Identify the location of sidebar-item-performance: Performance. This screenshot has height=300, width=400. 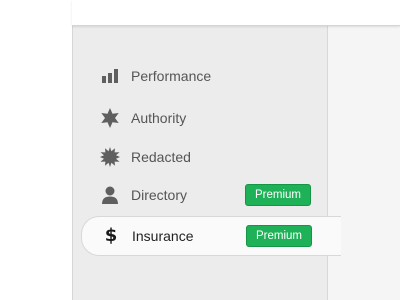
(201, 76).